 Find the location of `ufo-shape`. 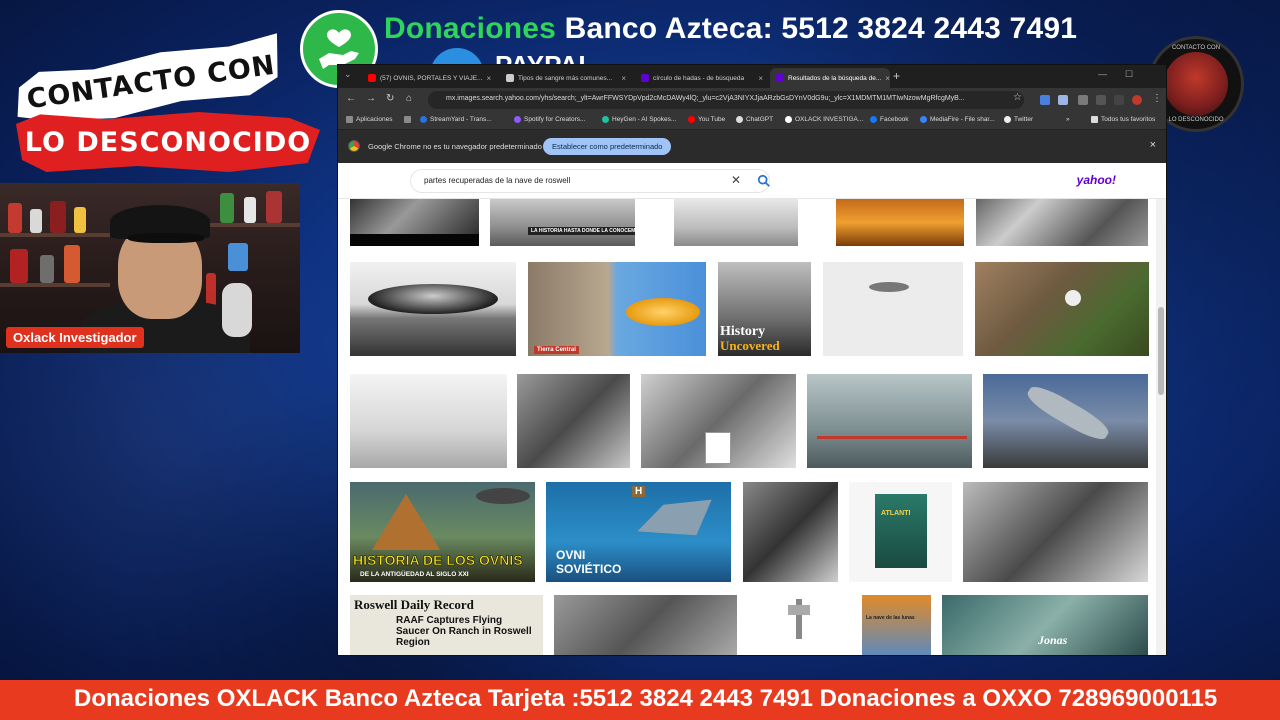

ufo-shape is located at coordinates (433, 299).